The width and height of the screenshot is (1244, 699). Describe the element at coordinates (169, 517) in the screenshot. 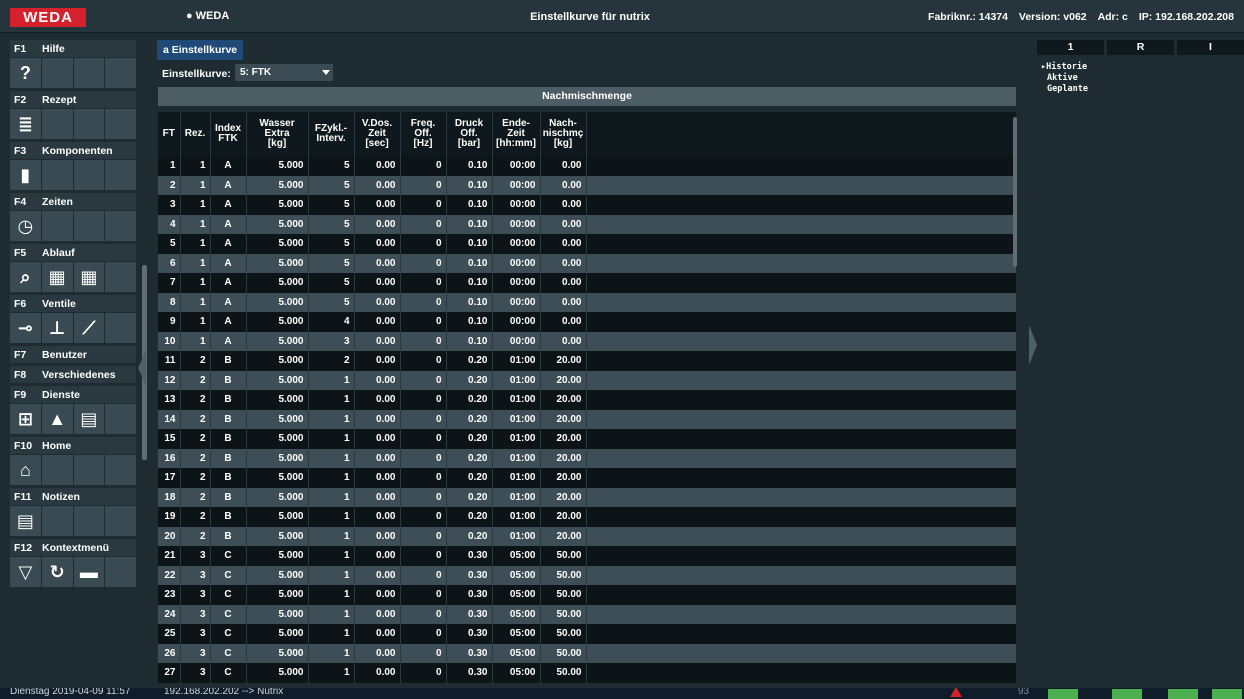

I see `table-cell: 19` at that location.